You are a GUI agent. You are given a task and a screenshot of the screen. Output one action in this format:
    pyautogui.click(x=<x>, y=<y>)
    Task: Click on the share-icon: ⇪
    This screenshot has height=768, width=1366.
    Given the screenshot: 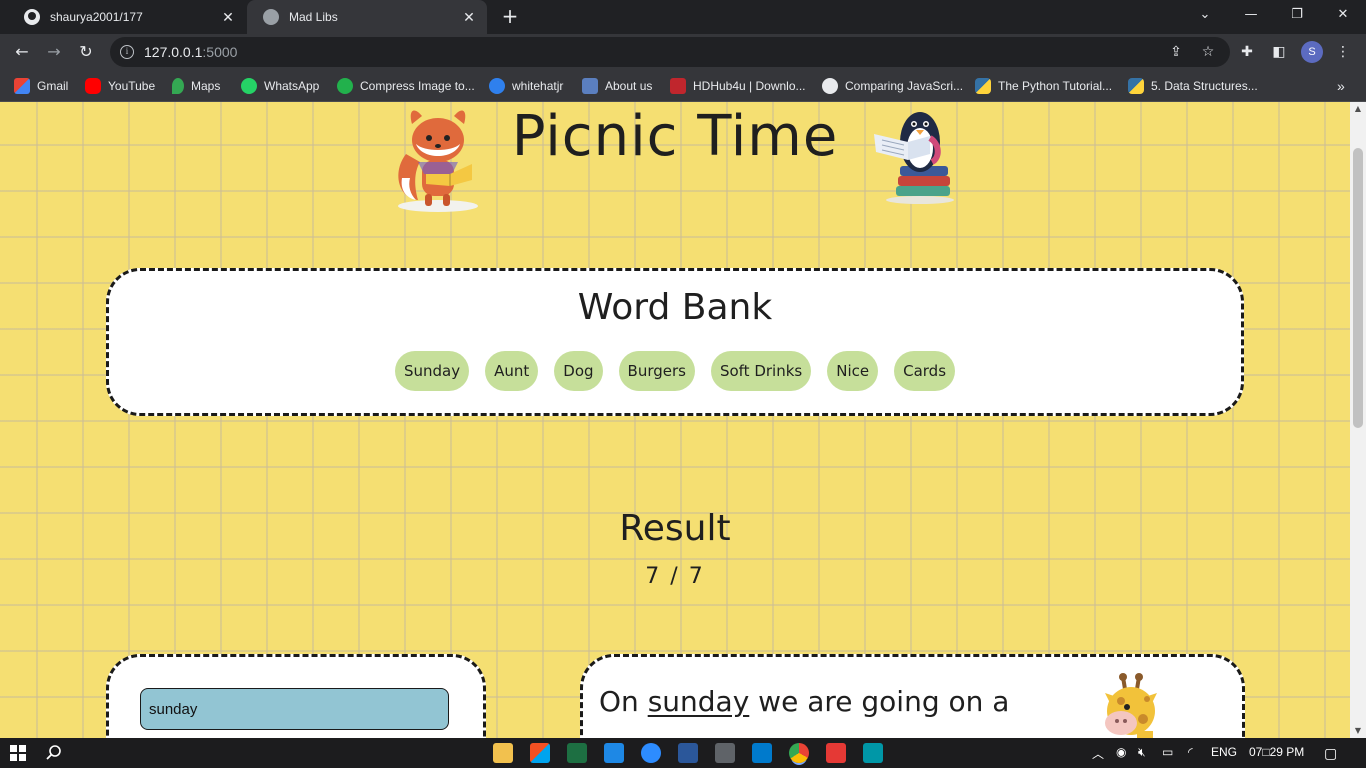 What is the action you would take?
    pyautogui.click(x=1176, y=52)
    